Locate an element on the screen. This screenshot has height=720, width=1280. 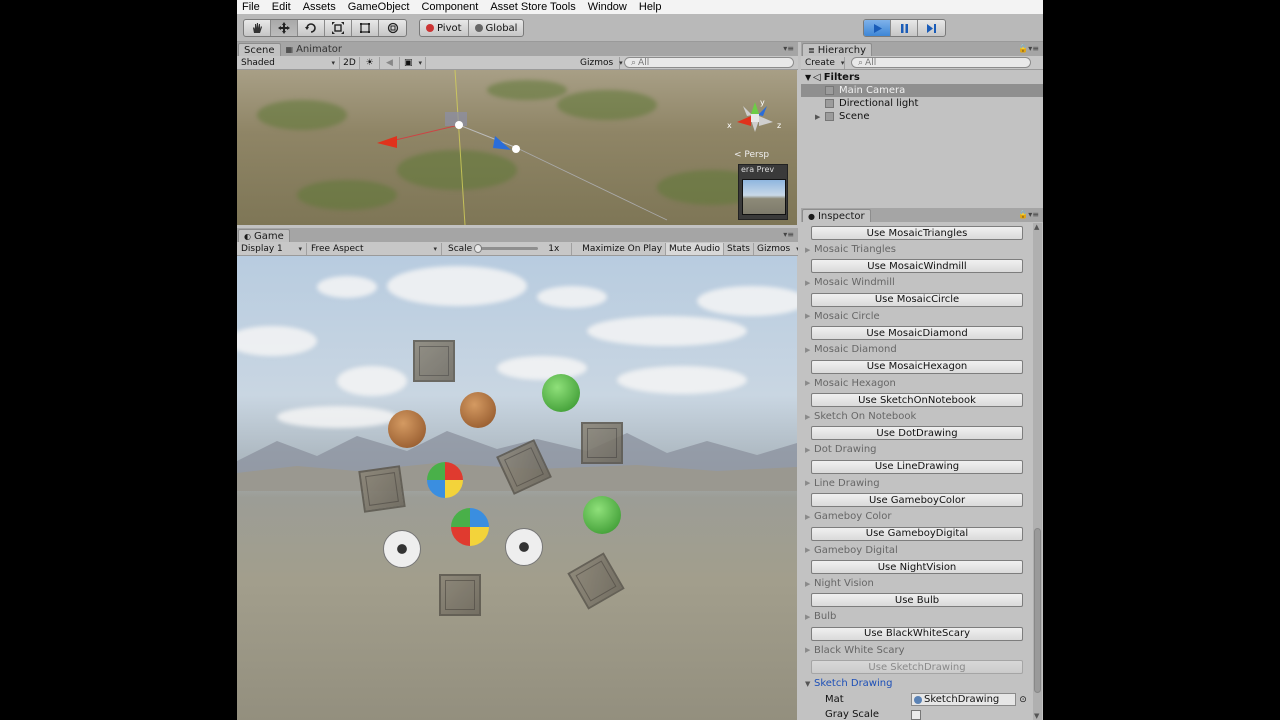
scale-slider is located at coordinates (506, 248).